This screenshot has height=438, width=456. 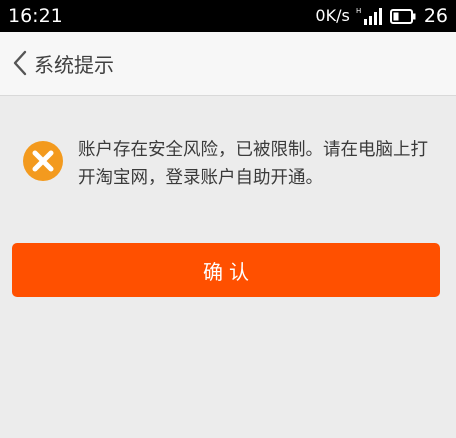 I want to click on status-indicators: 0K/s H 26, so click(x=381, y=16).